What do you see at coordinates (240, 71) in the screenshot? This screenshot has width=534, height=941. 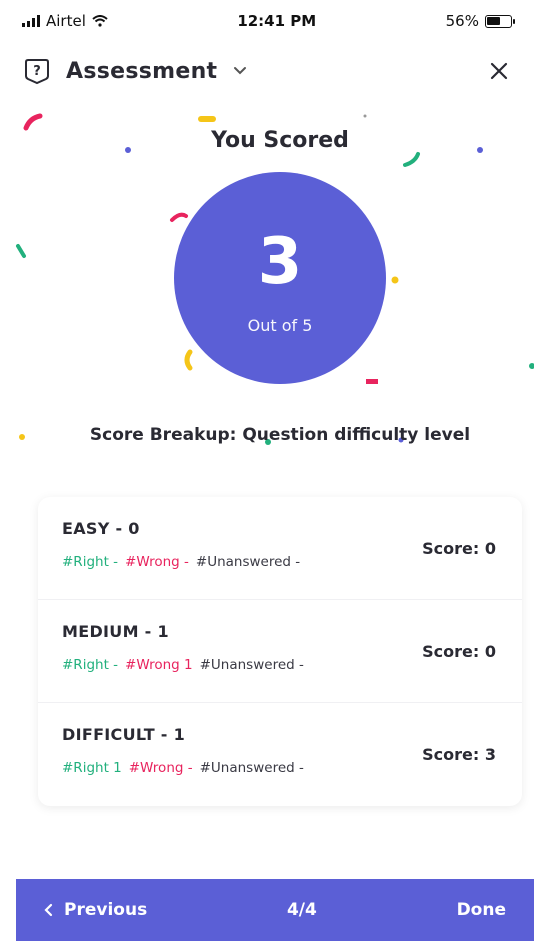 I see `chevron-down-icon` at bounding box center [240, 71].